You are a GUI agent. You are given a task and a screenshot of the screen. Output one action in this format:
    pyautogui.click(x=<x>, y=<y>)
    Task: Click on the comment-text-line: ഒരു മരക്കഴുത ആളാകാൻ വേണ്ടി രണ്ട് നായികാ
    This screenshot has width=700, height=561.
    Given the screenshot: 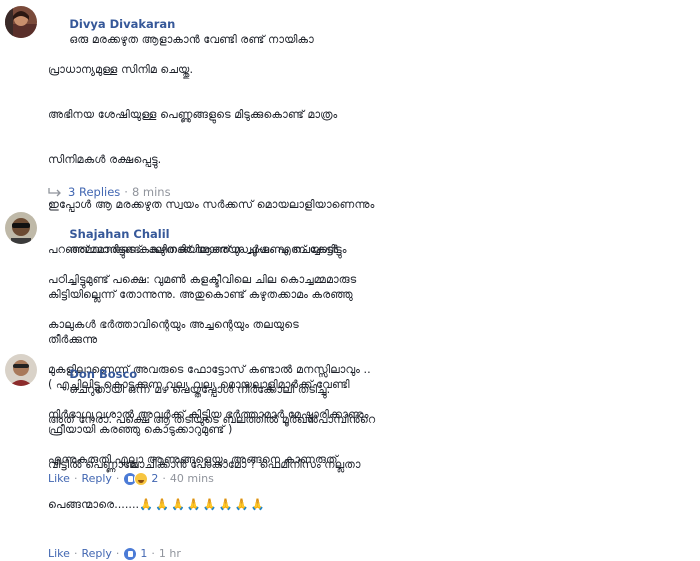 What is the action you would take?
    pyautogui.click(x=191, y=39)
    